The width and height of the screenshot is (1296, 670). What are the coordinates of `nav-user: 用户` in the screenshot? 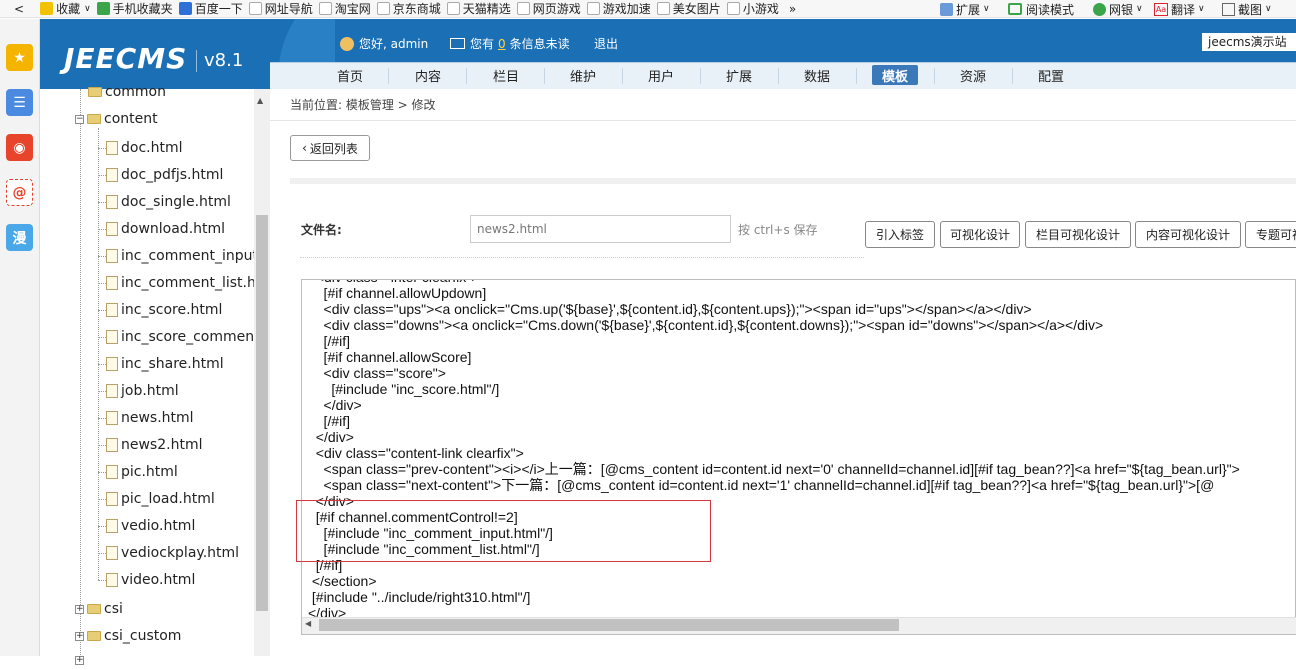 It's located at (661, 75).